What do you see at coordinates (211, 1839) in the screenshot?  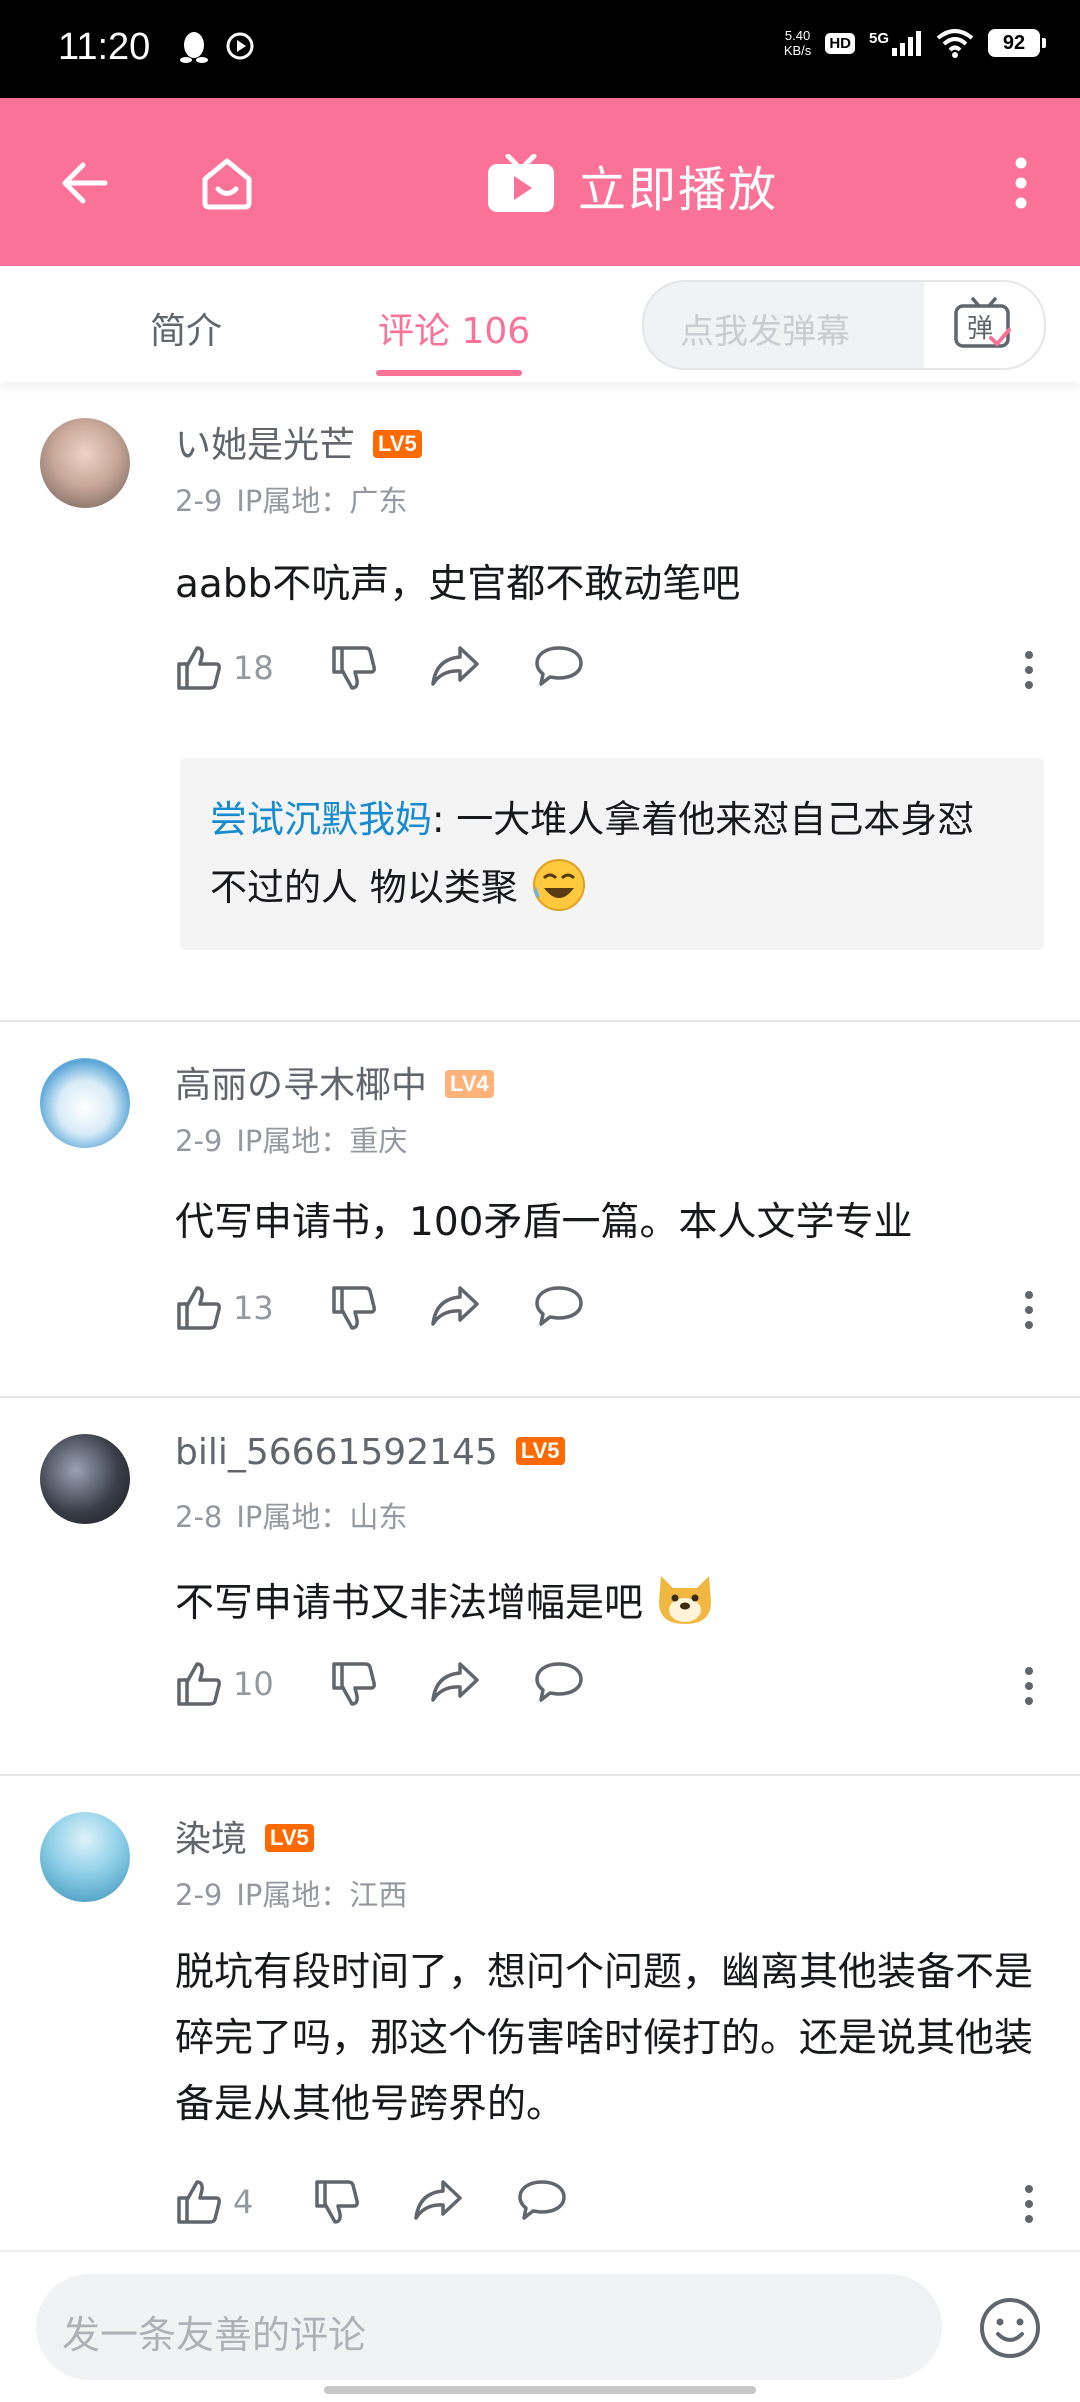 I see `username-text: 染境` at bounding box center [211, 1839].